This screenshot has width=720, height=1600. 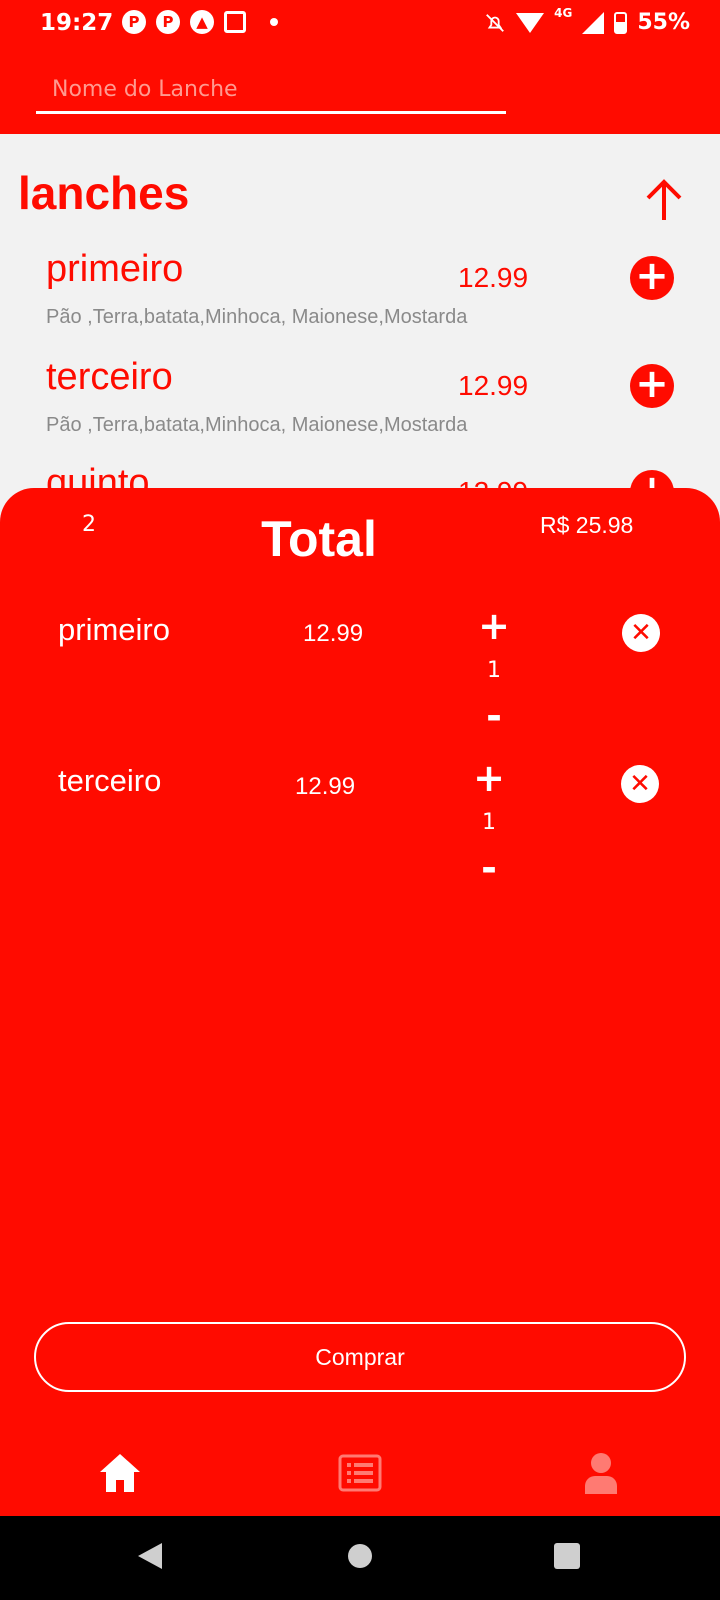 I want to click on cart-item-name: terceiro, so click(x=110, y=780).